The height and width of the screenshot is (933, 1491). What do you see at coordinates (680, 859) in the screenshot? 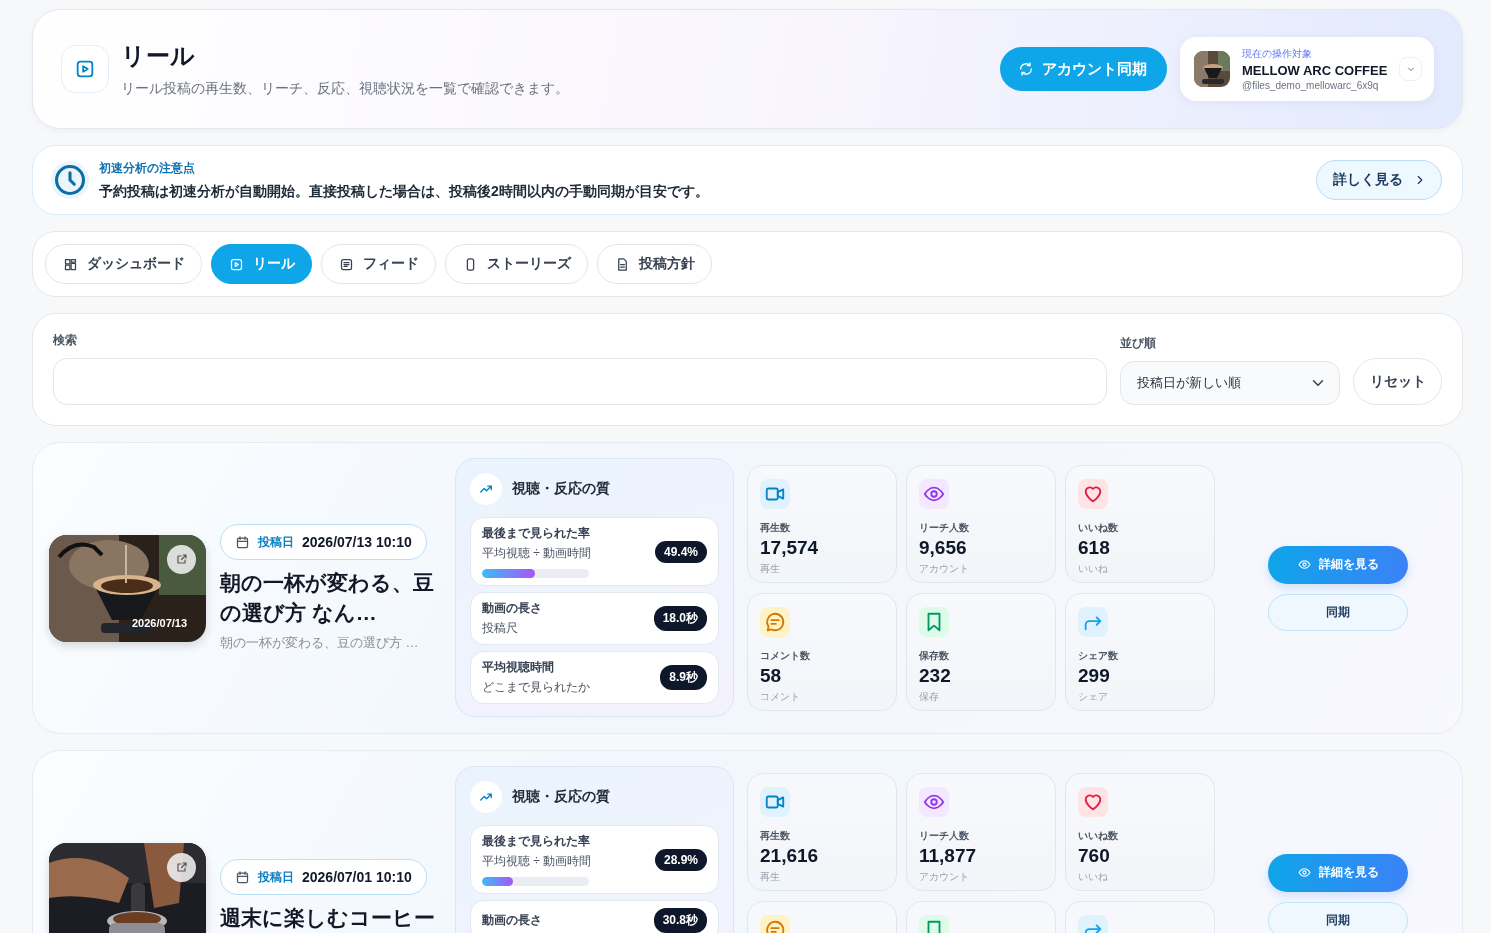
I see `metric-value: 28.9%` at bounding box center [680, 859].